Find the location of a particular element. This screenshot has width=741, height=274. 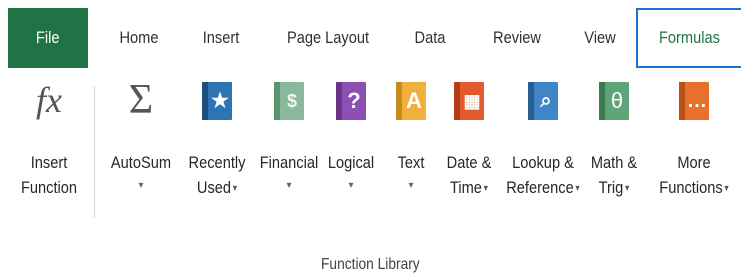

magnifier-book-icon: ⌕ is located at coordinates (543, 101).